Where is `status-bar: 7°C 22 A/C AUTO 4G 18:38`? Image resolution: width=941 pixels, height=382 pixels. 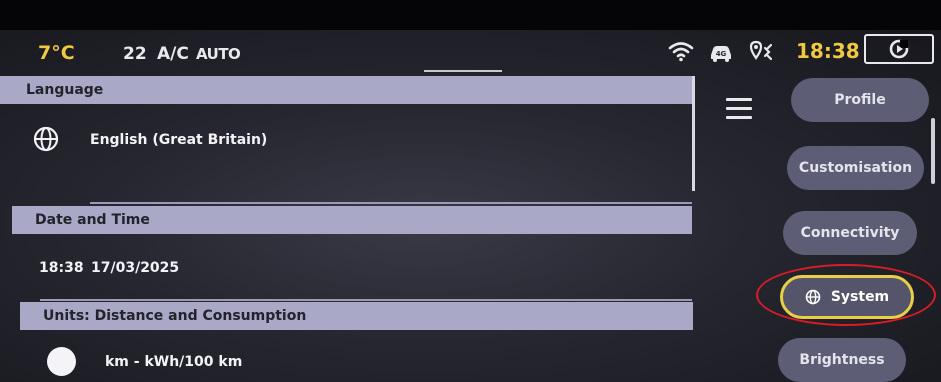 status-bar: 7°C 22 A/C AUTO 4G 18:38 is located at coordinates (470, 50).